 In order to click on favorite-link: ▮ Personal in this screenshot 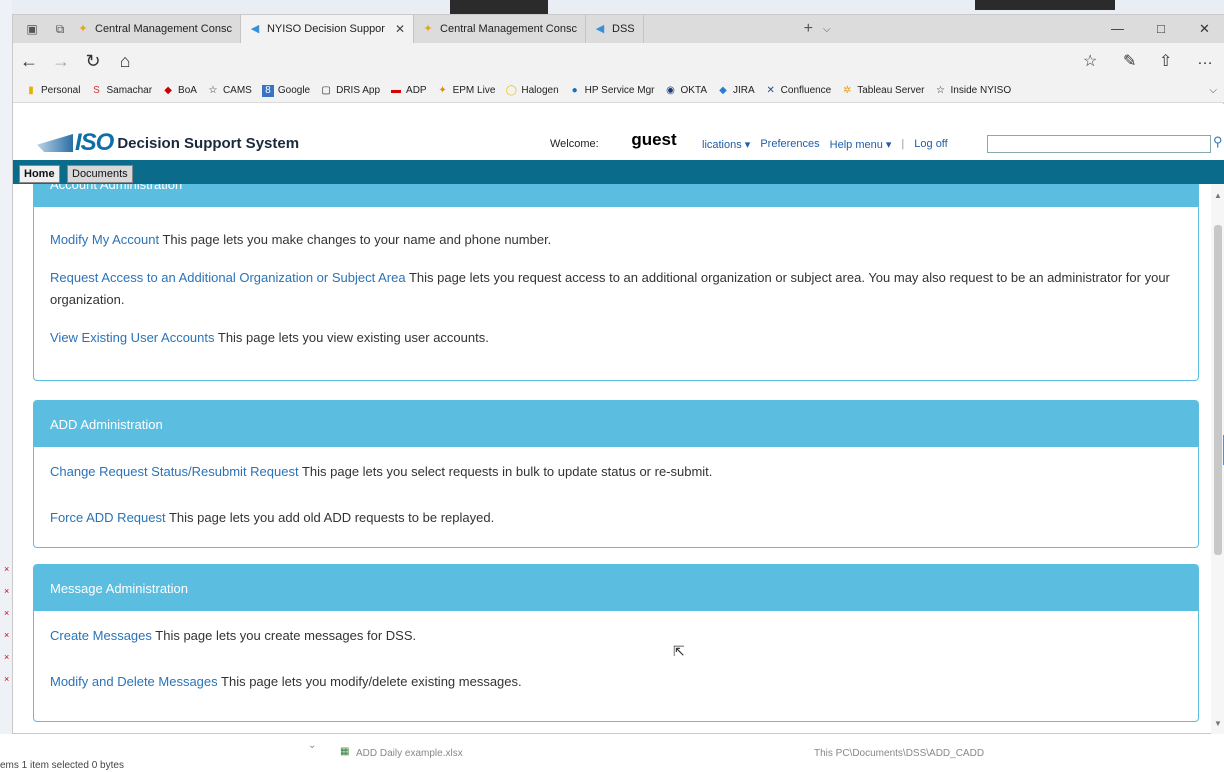, I will do `click(52, 91)`.